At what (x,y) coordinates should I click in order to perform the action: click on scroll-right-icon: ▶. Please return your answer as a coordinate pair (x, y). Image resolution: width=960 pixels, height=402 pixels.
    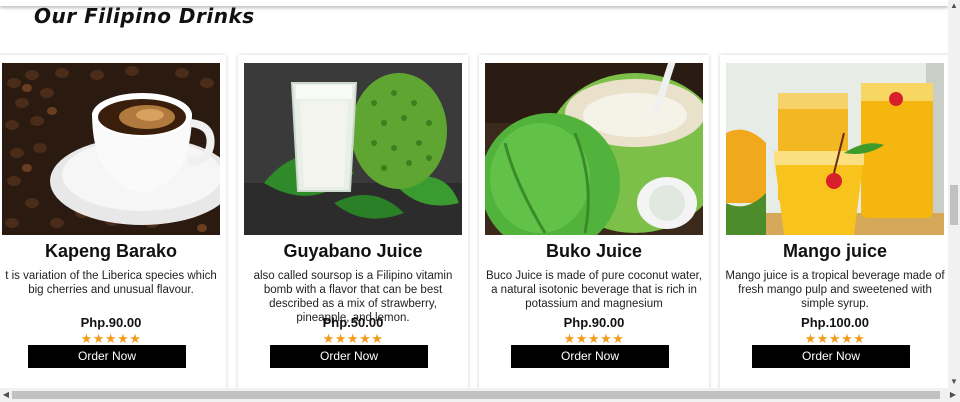
    Looking at the image, I should click on (953, 395).